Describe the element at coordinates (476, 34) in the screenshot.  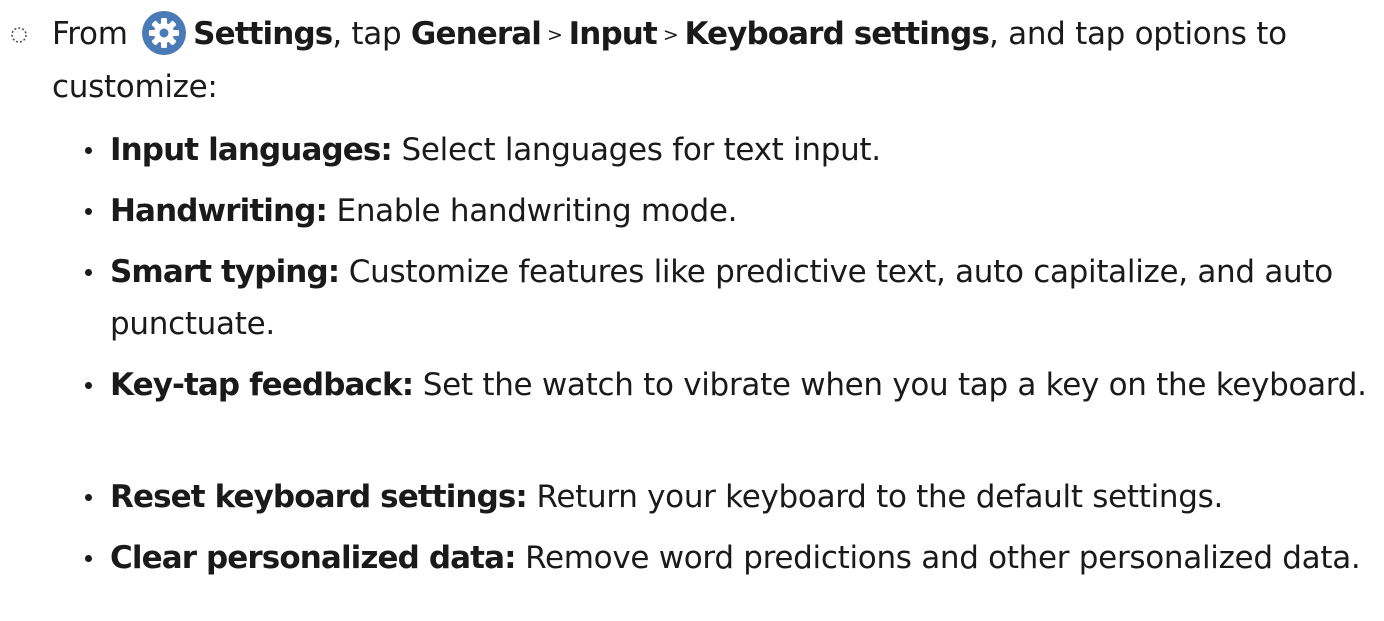
I see `path-general: General` at that location.